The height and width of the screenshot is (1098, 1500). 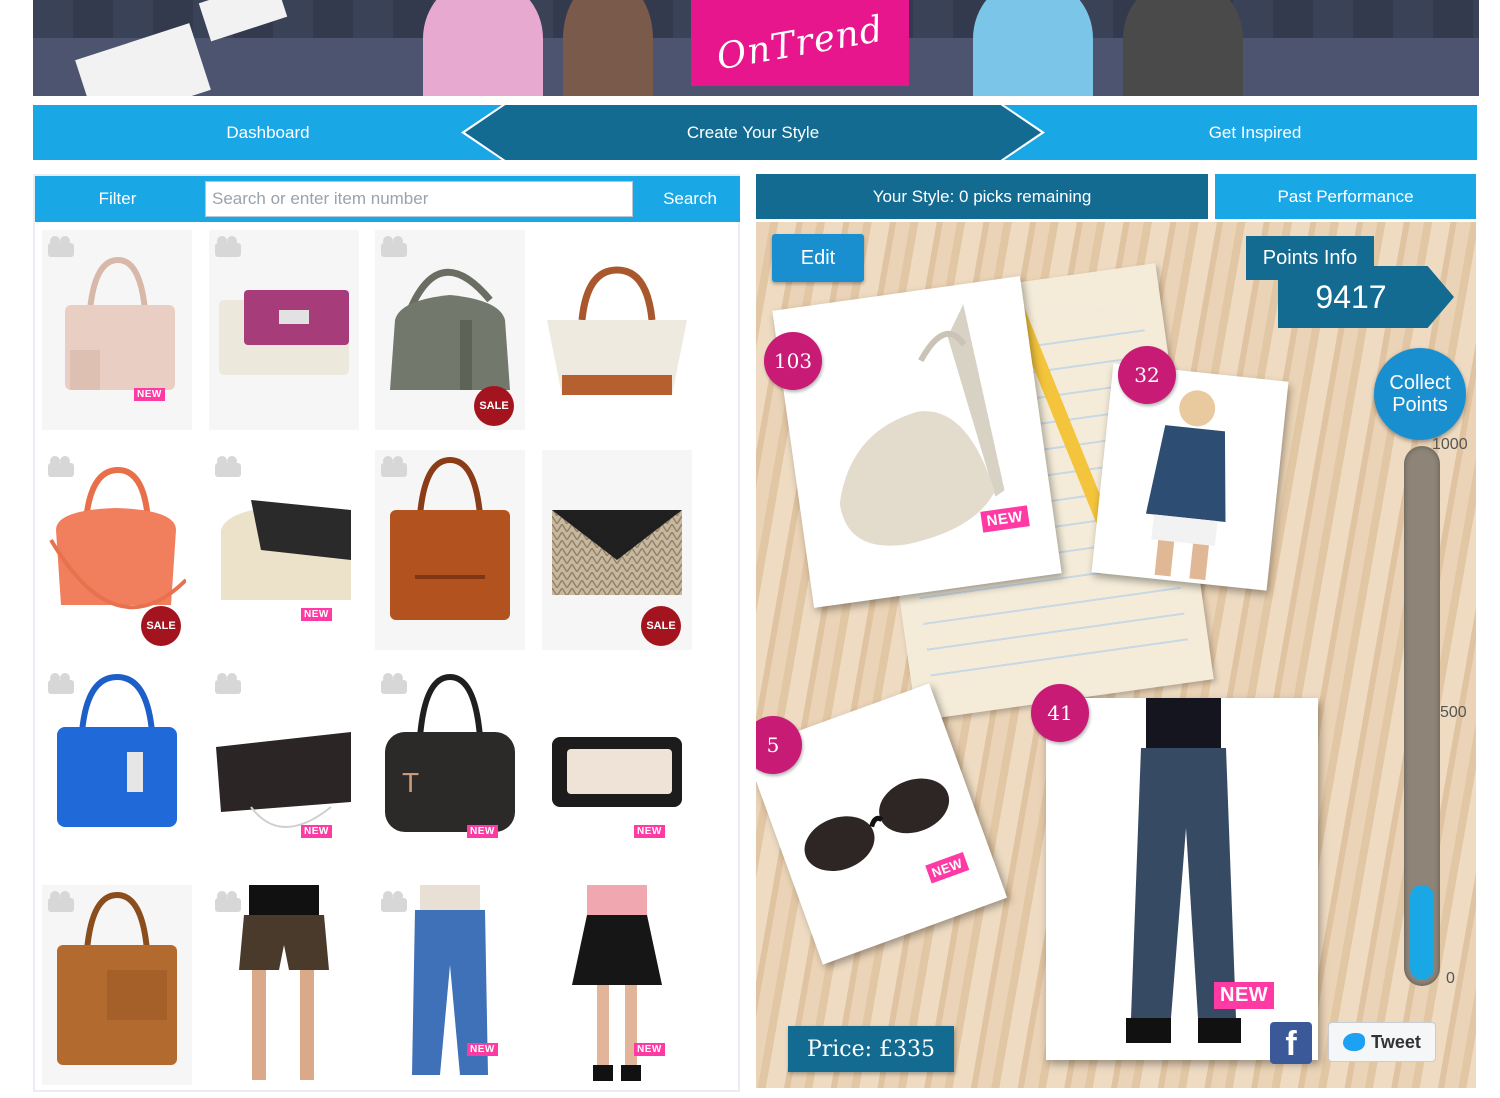 I want to click on filter-button: Filter, so click(x=117, y=199).